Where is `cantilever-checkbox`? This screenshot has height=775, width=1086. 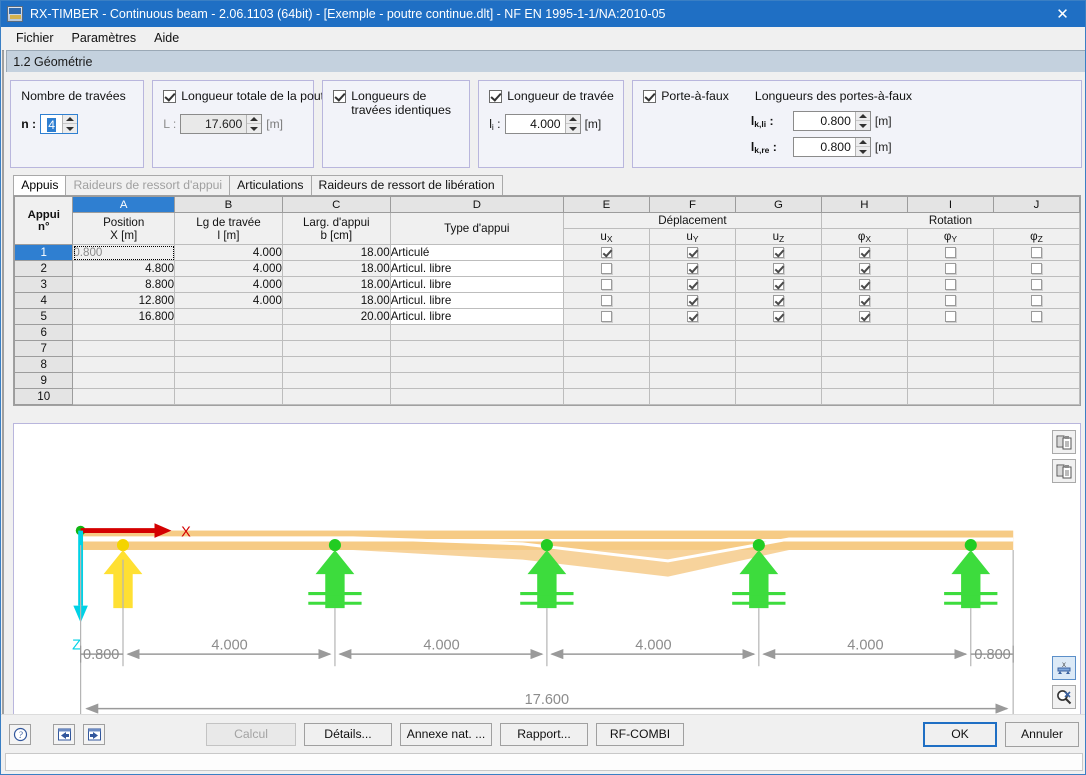 cantilever-checkbox is located at coordinates (650, 96).